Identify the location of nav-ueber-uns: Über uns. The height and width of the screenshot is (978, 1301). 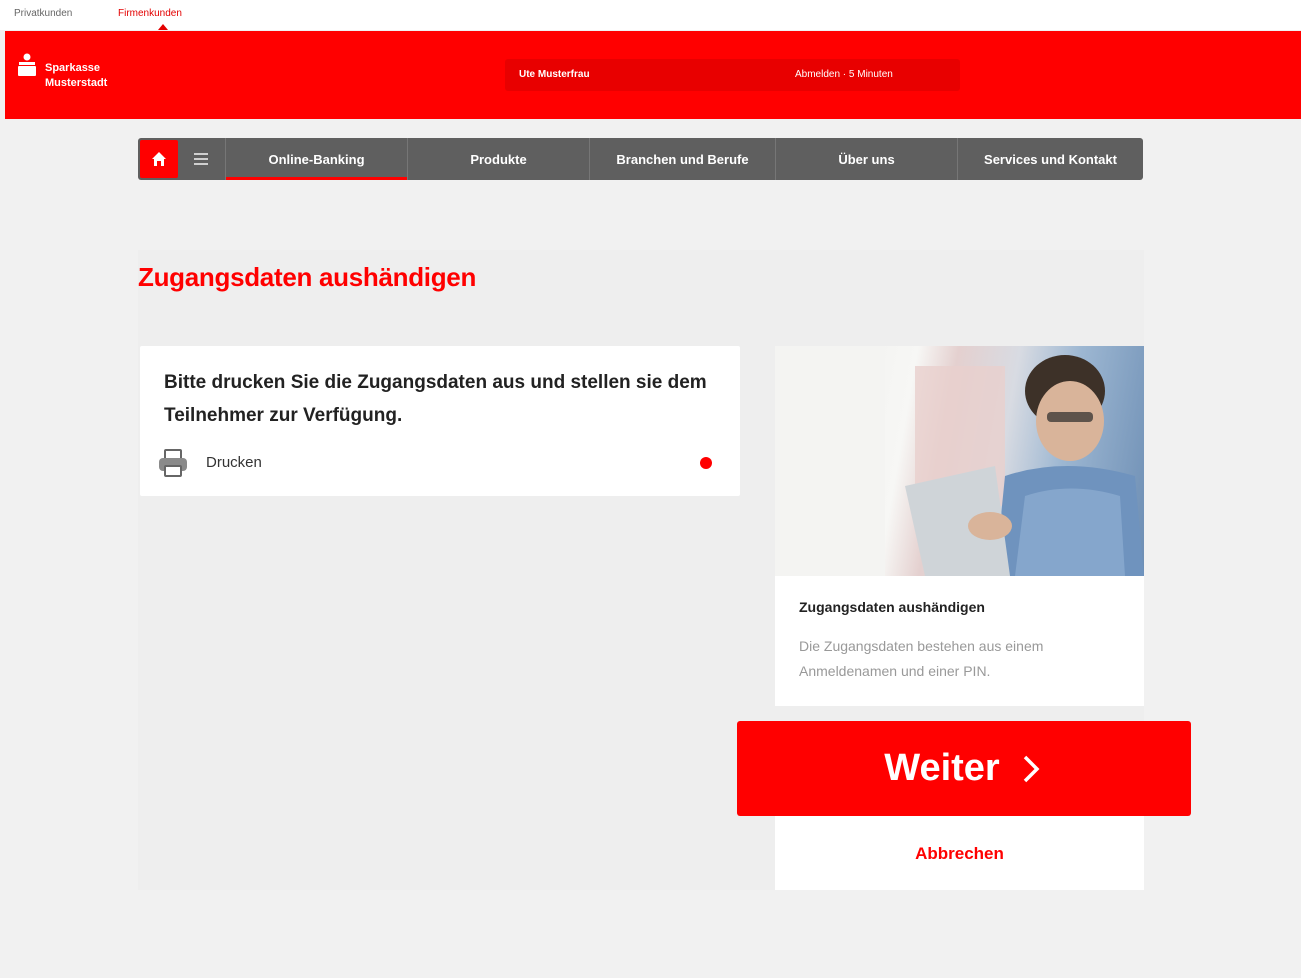
(866, 159).